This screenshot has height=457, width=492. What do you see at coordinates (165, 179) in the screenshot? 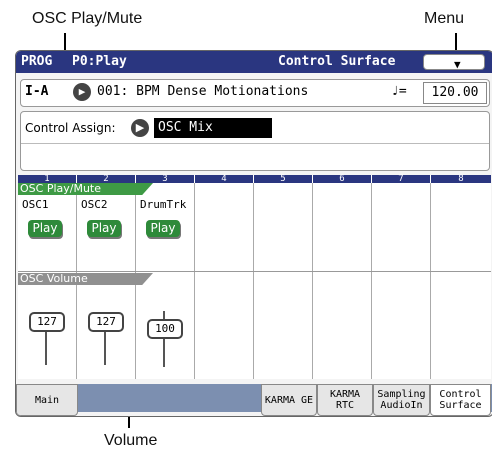
I see `column-number: 3` at bounding box center [165, 179].